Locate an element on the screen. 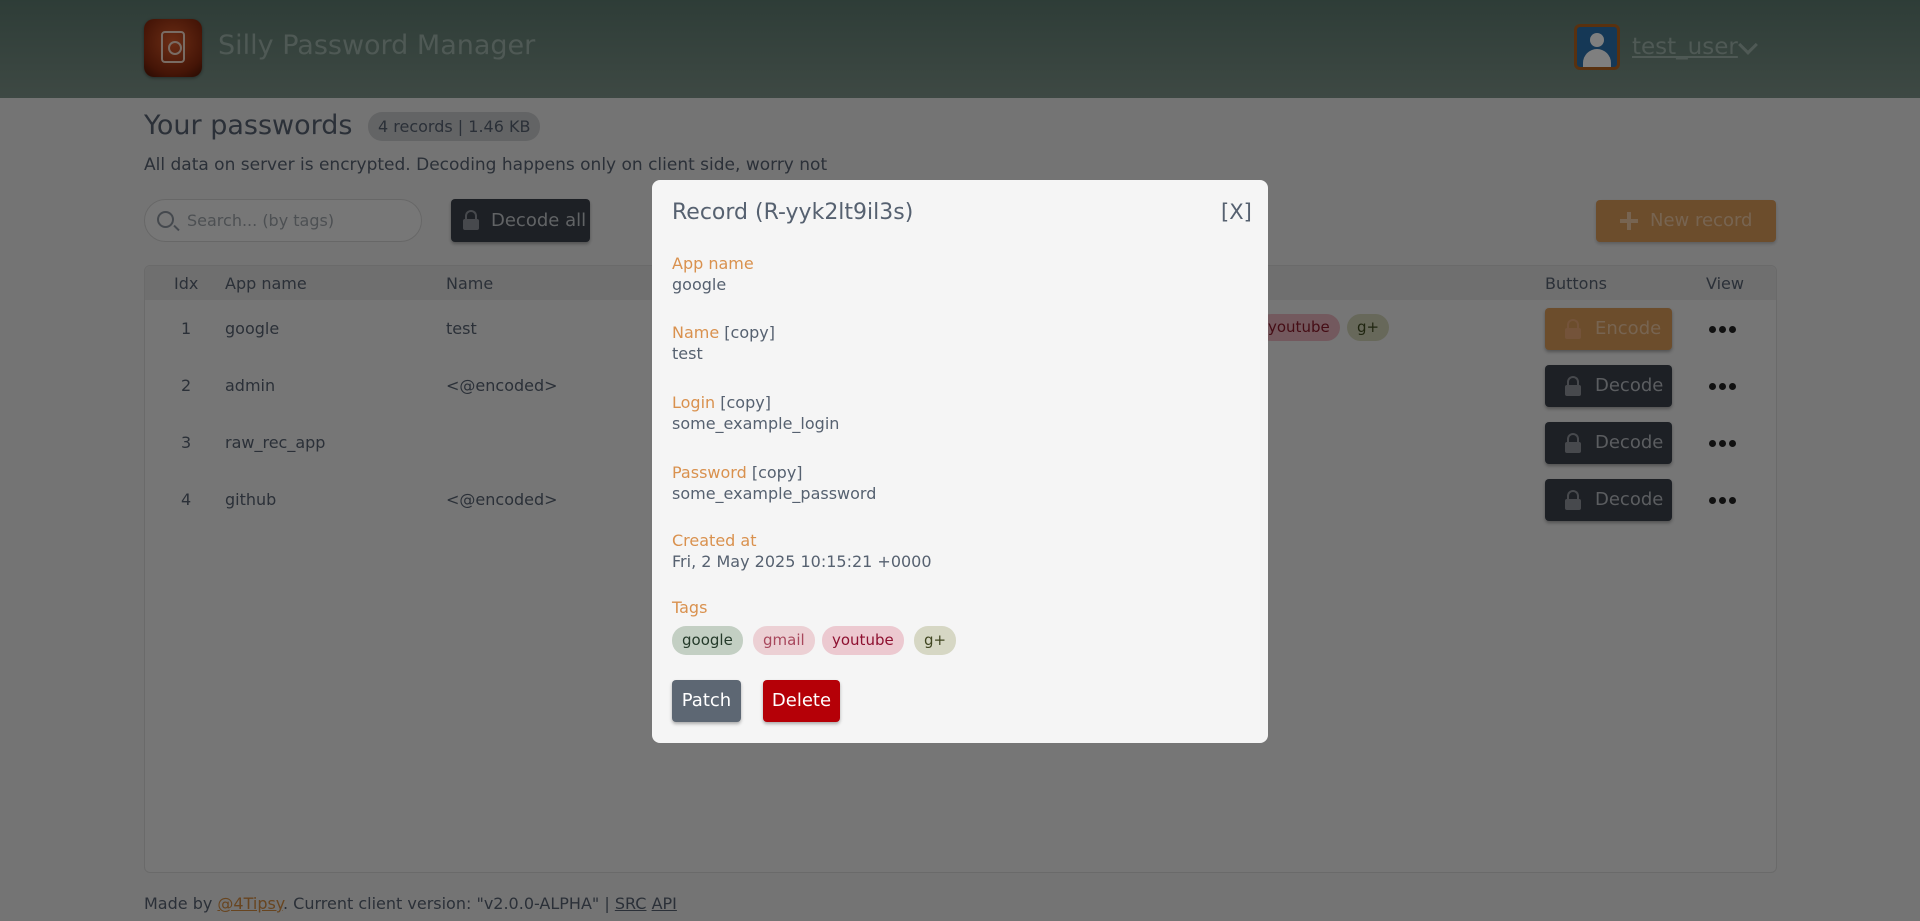 The image size is (1920, 921). created-at-label: Created at is located at coordinates (714, 540).